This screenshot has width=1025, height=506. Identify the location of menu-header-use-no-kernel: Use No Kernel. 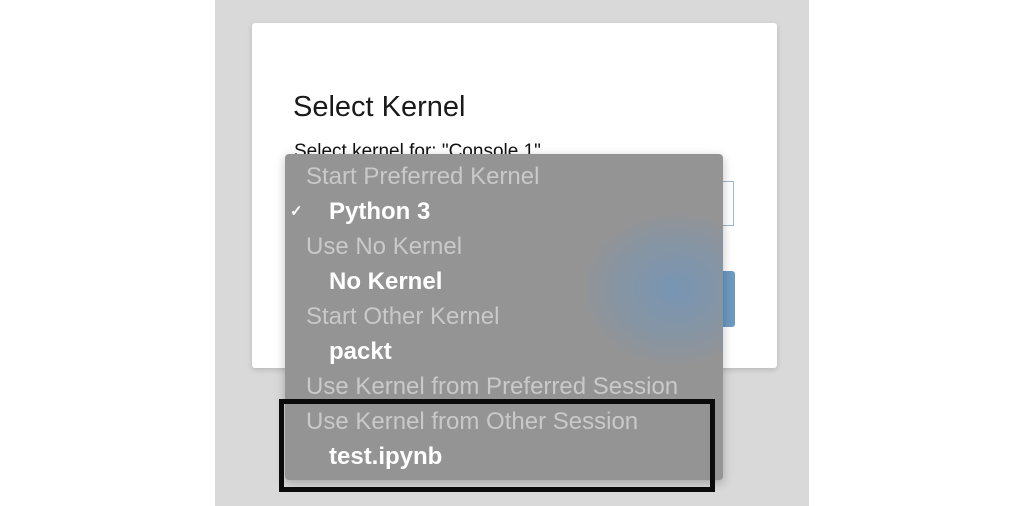
(384, 246).